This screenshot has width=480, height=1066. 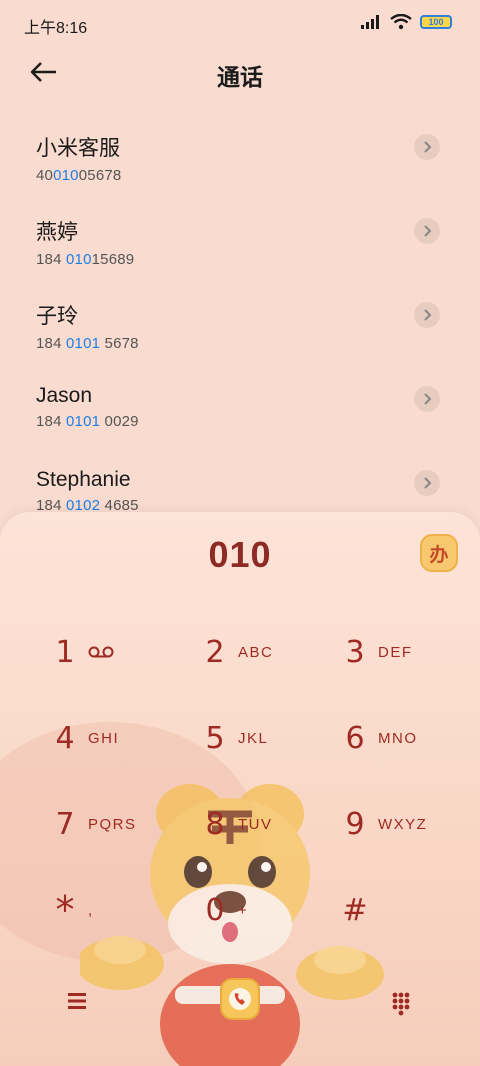 I want to click on key-letters: DEF, so click(x=395, y=652).